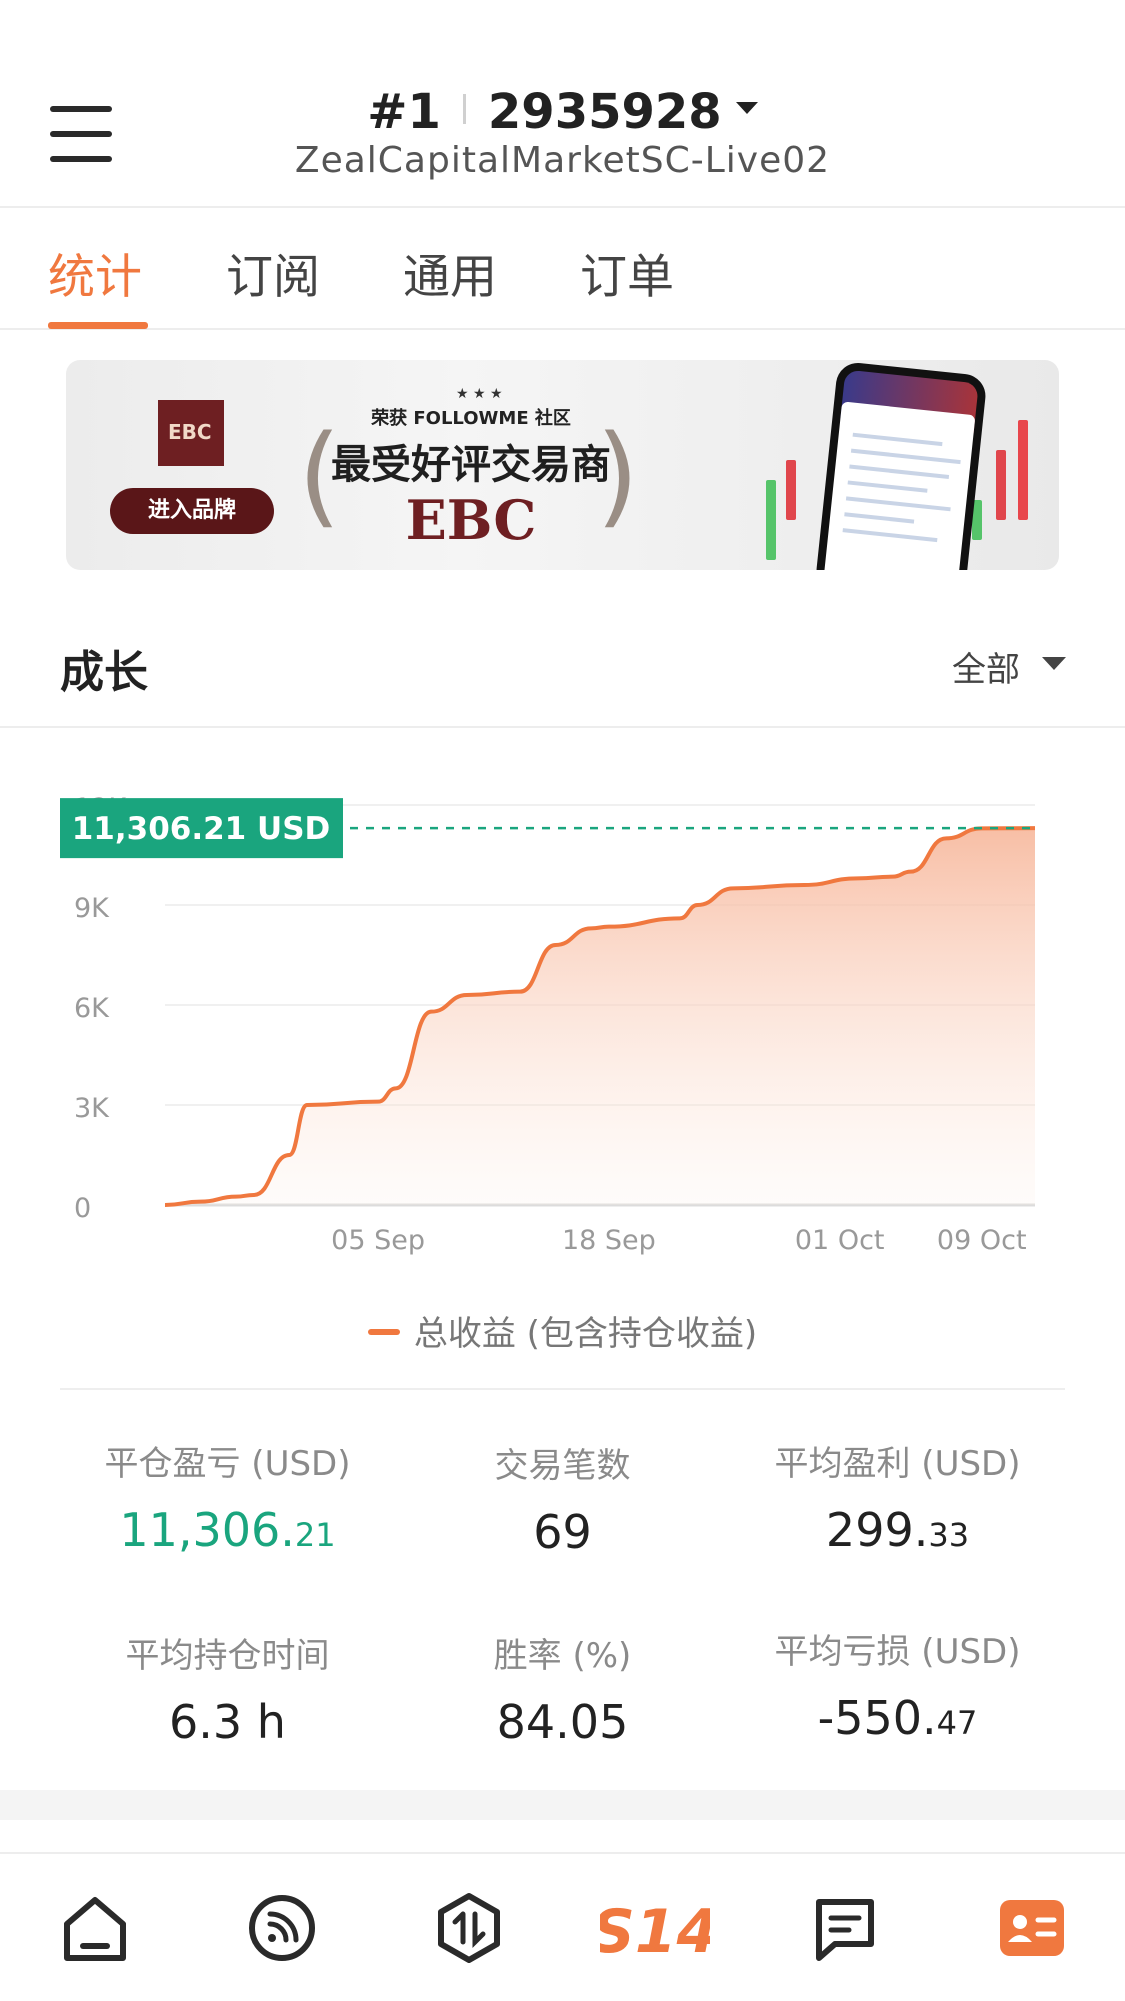  What do you see at coordinates (191, 433) in the screenshot?
I see `ebc-logo: EBC` at bounding box center [191, 433].